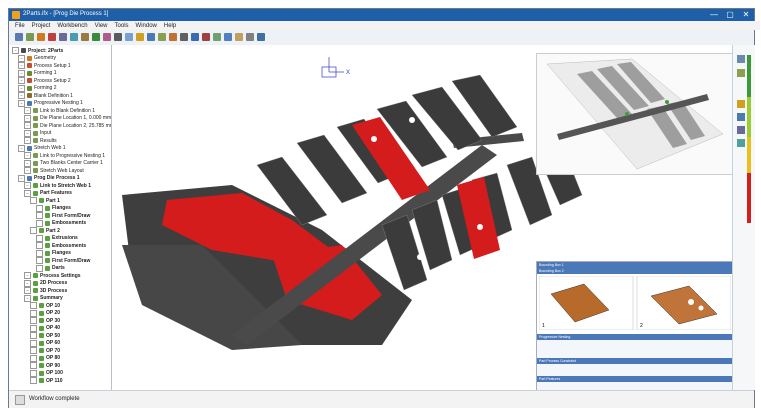 The width and height of the screenshot is (761, 414). I want to click on tree-item: − Summary, so click(43, 298).